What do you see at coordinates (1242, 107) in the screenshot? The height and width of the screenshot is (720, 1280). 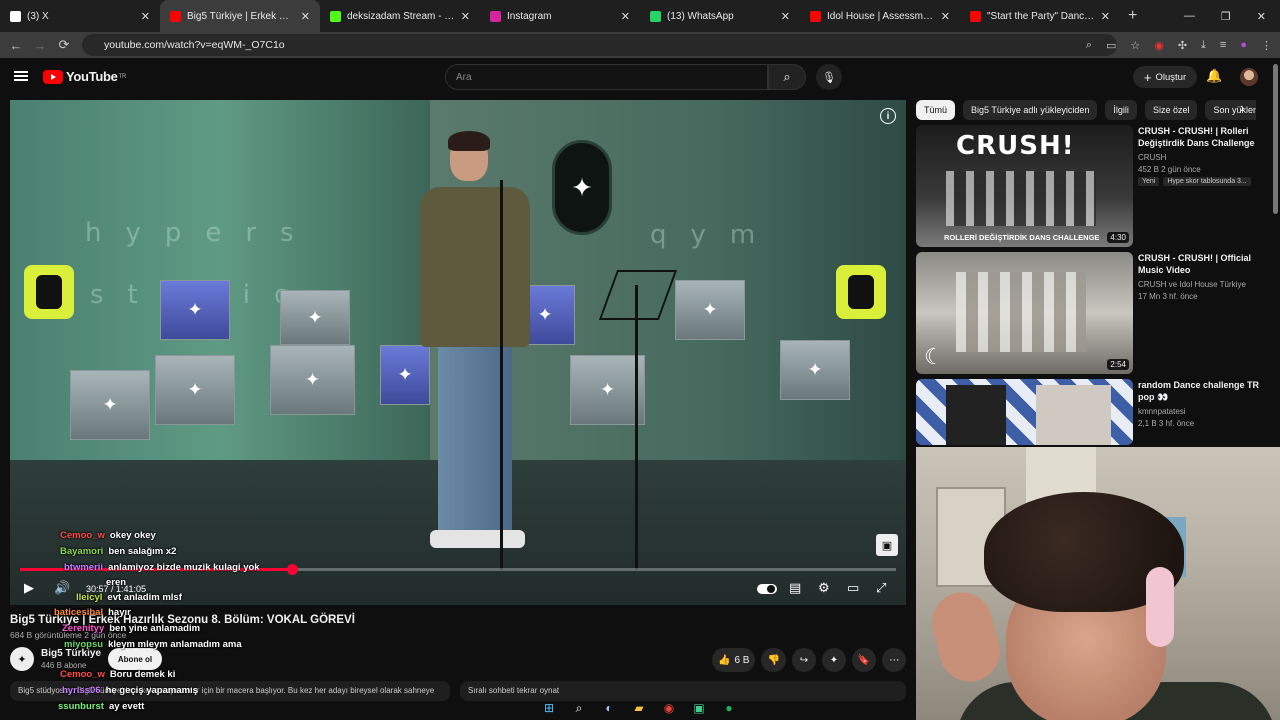 I see `chevron-right-icon: ›` at bounding box center [1242, 107].